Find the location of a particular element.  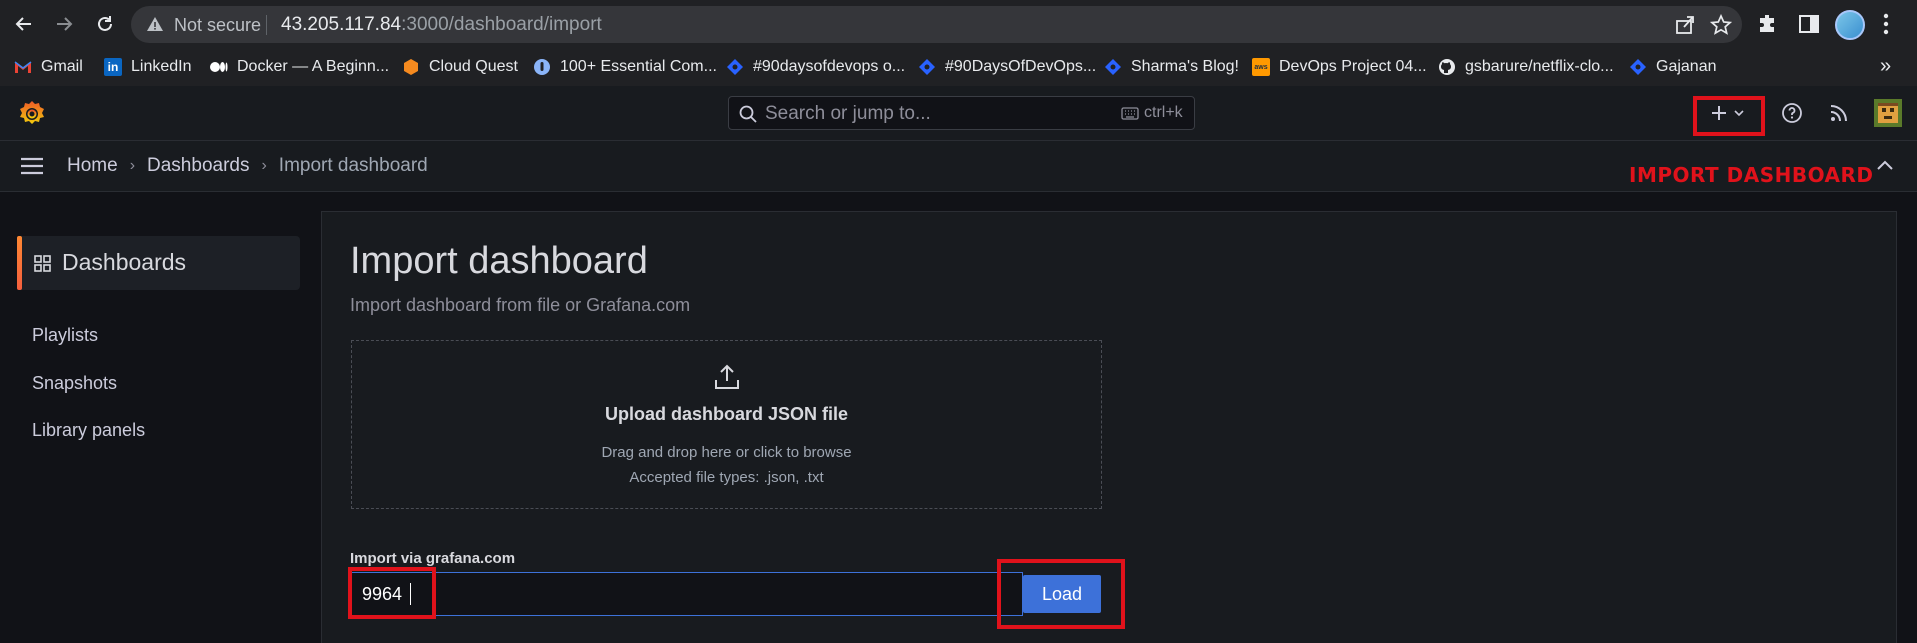

page-title: Import dashboard is located at coordinates (499, 261).